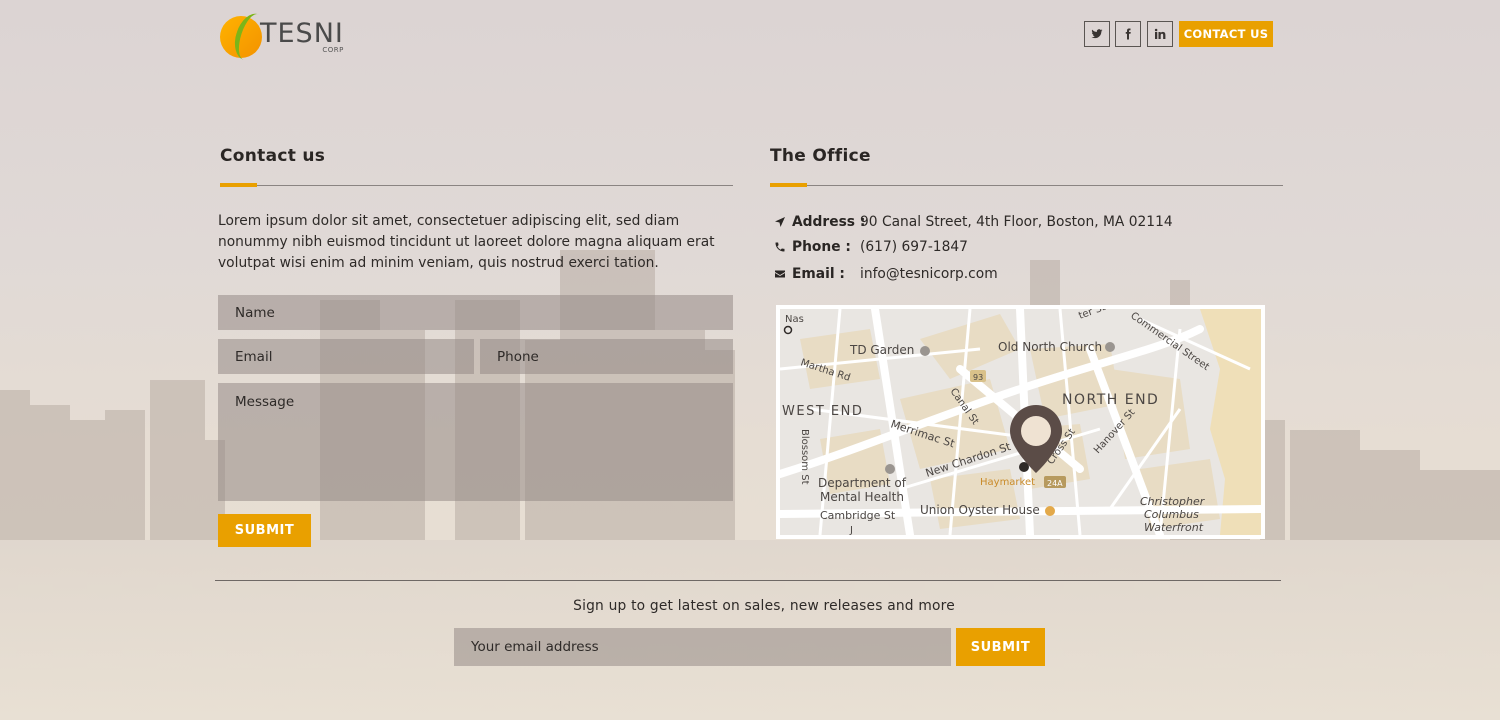  Describe the element at coordinates (780, 274) in the screenshot. I see `envelope-icon` at that location.